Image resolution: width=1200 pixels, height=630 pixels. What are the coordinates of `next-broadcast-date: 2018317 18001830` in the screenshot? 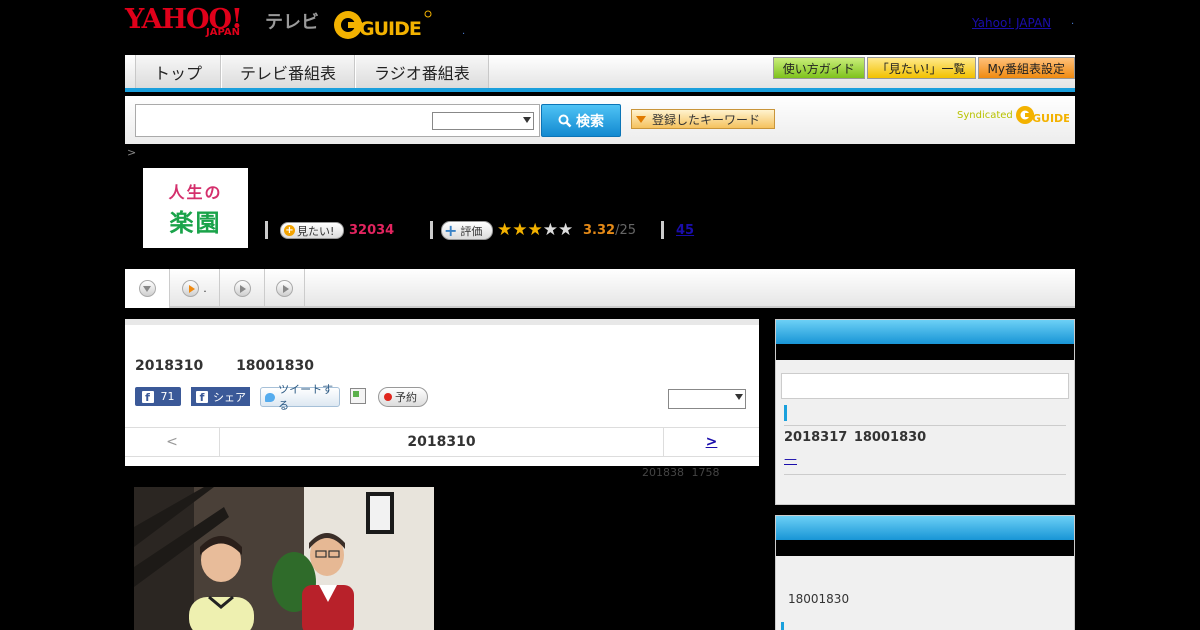 It's located at (855, 437).